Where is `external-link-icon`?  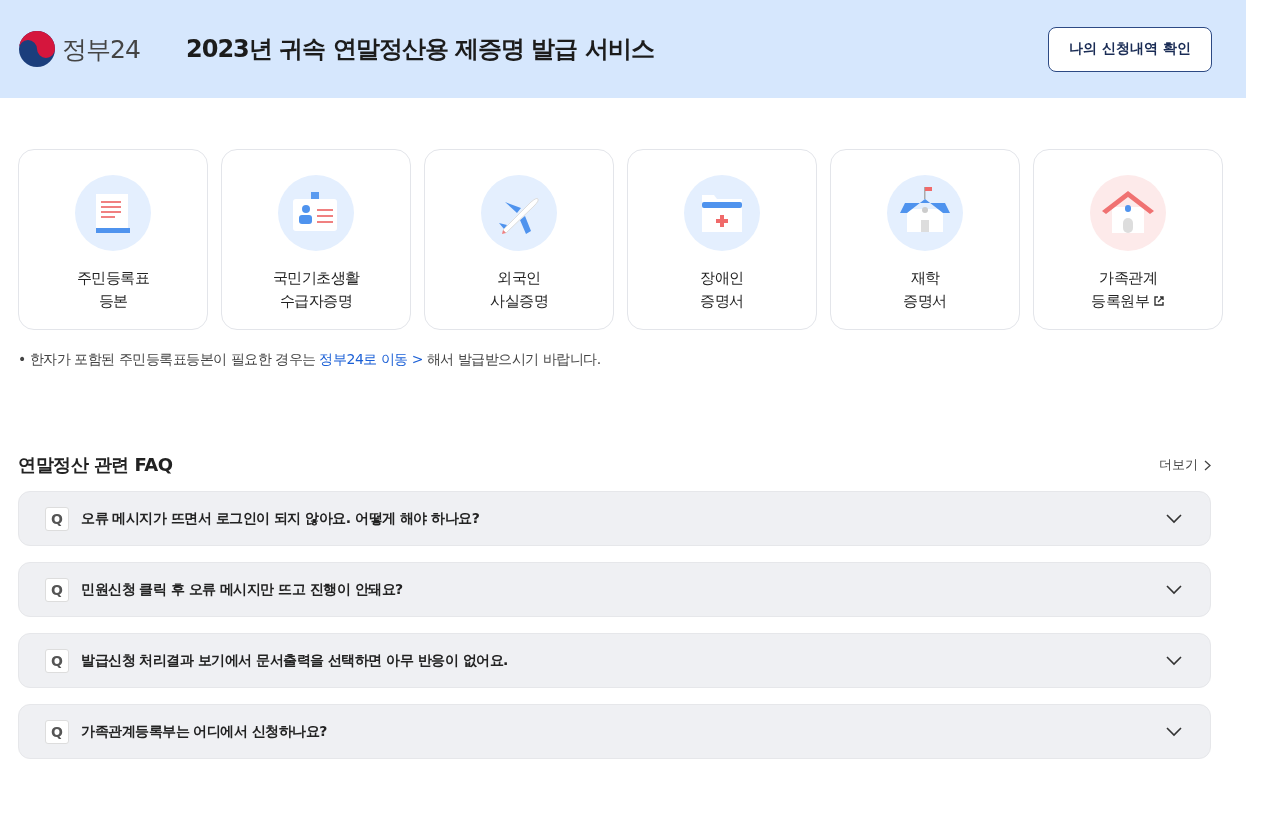 external-link-icon is located at coordinates (1159, 301).